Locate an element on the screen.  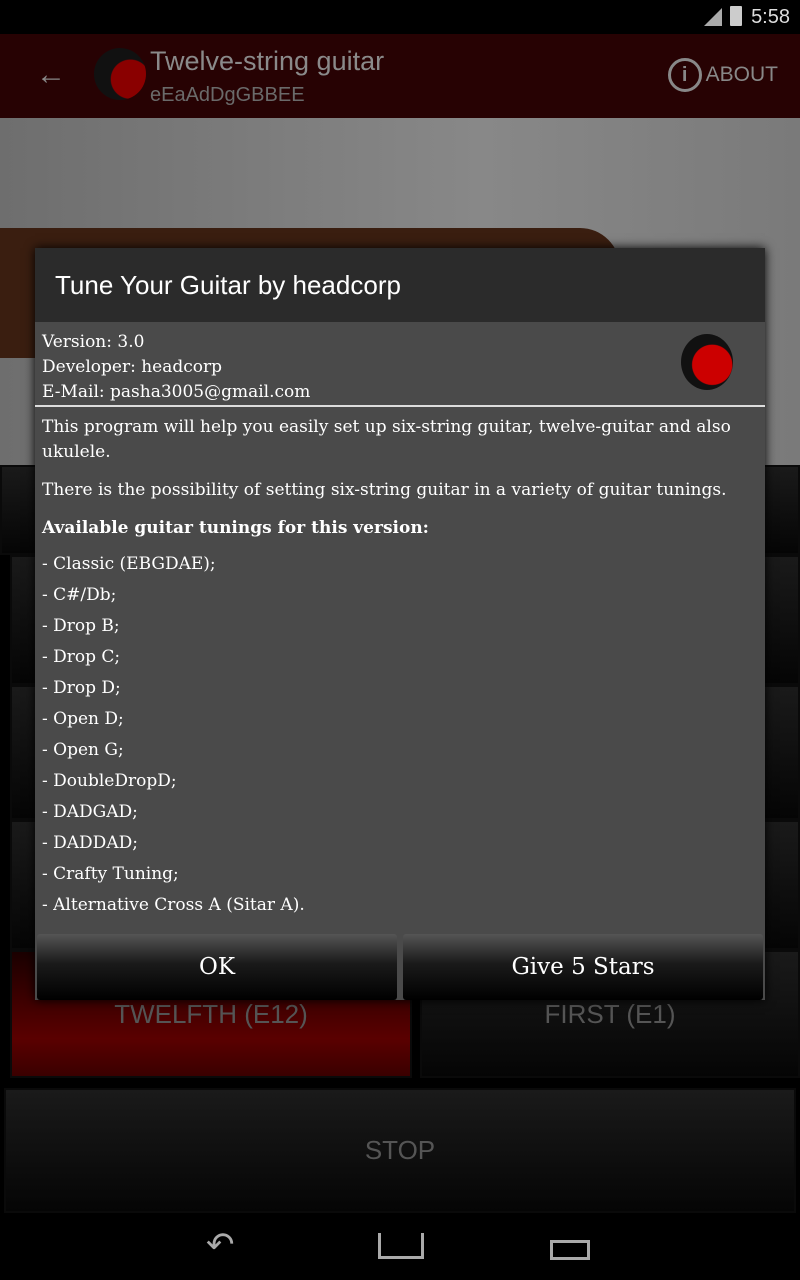
status-bar: 5:58 is located at coordinates (400, 17).